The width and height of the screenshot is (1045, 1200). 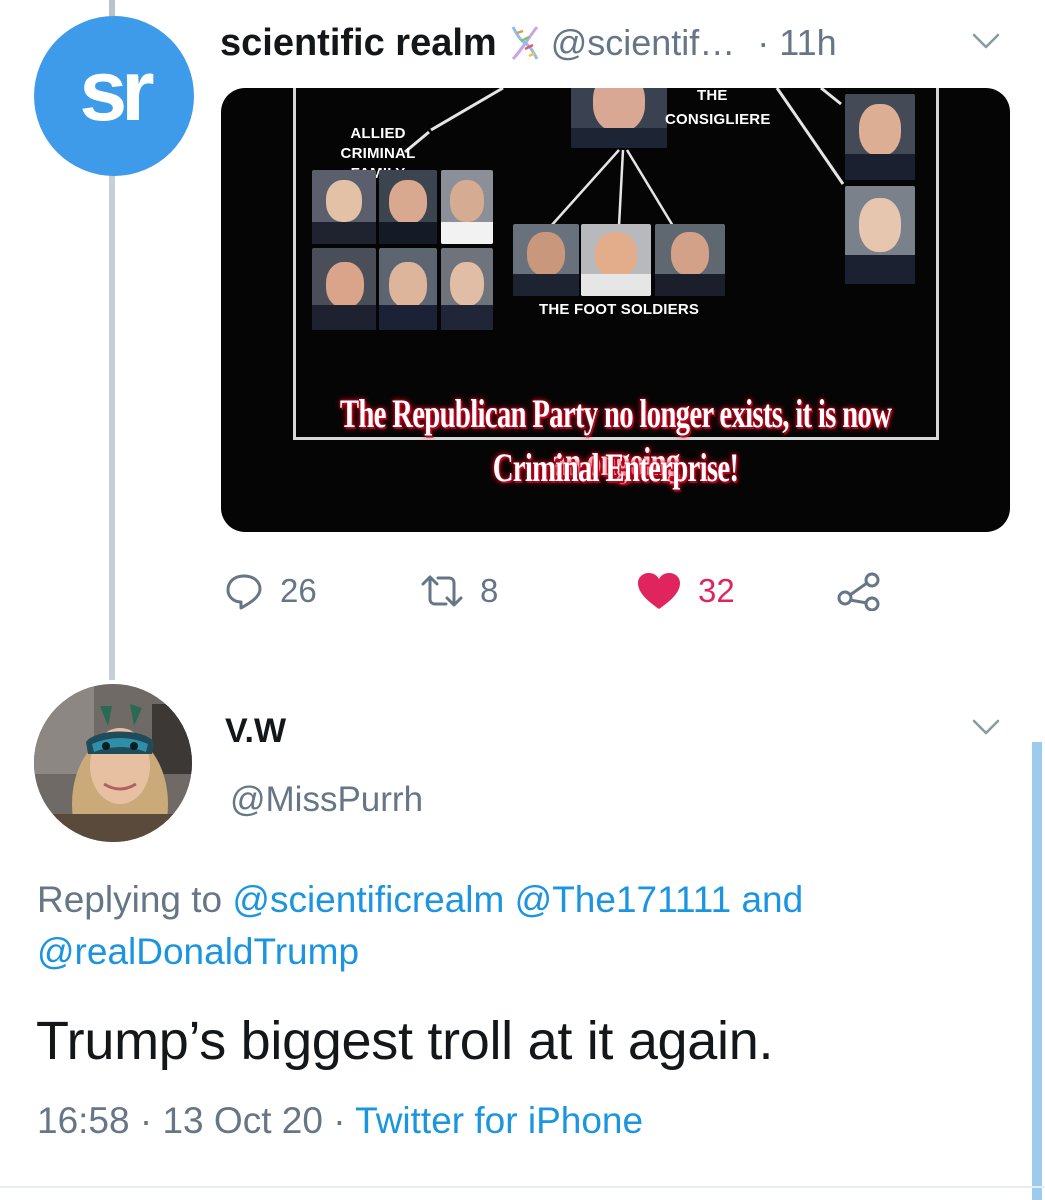 I want to click on retweet-button: 8, so click(x=459, y=591).